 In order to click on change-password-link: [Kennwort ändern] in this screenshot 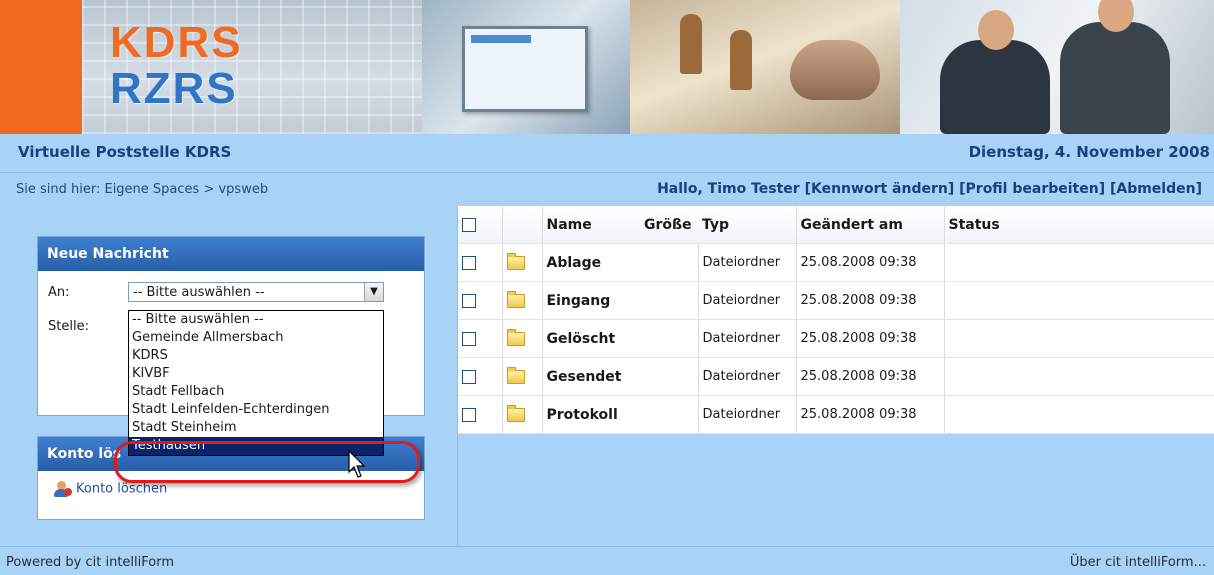, I will do `click(880, 189)`.